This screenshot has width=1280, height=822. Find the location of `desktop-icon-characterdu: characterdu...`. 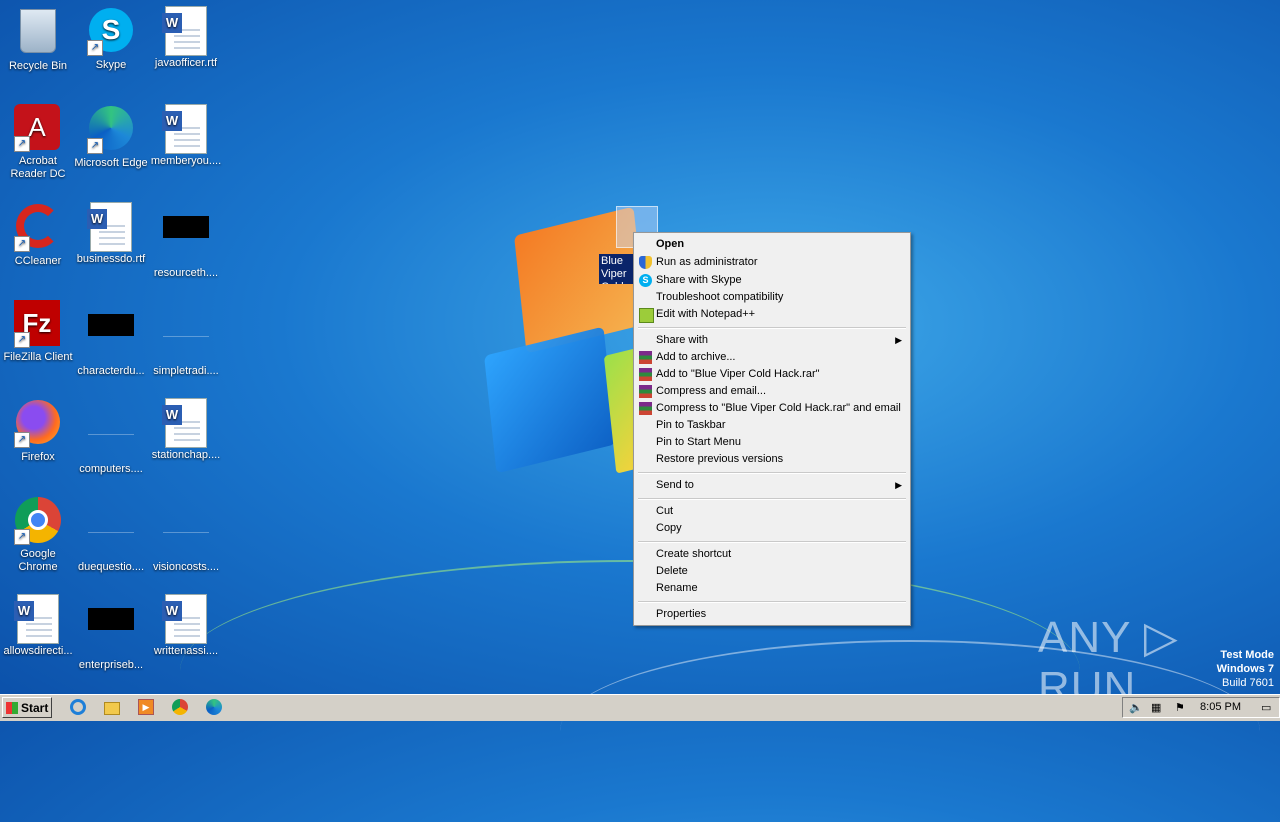

desktop-icon-characterdu: characterdu... is located at coordinates (111, 339).